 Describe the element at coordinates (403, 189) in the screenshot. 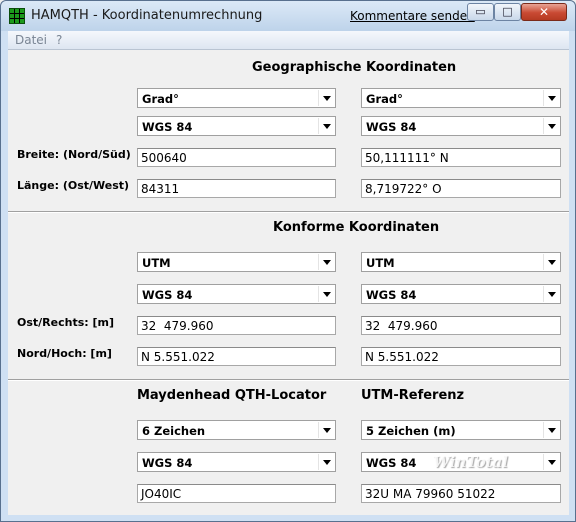

I see `field-value: 8,719722° O` at that location.